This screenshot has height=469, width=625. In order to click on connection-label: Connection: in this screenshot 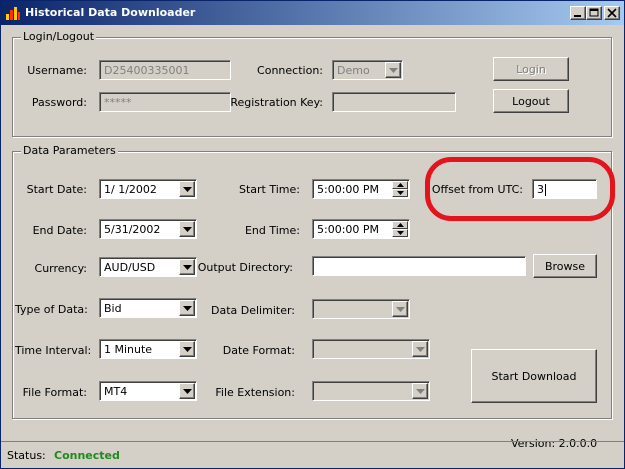, I will do `click(290, 70)`.